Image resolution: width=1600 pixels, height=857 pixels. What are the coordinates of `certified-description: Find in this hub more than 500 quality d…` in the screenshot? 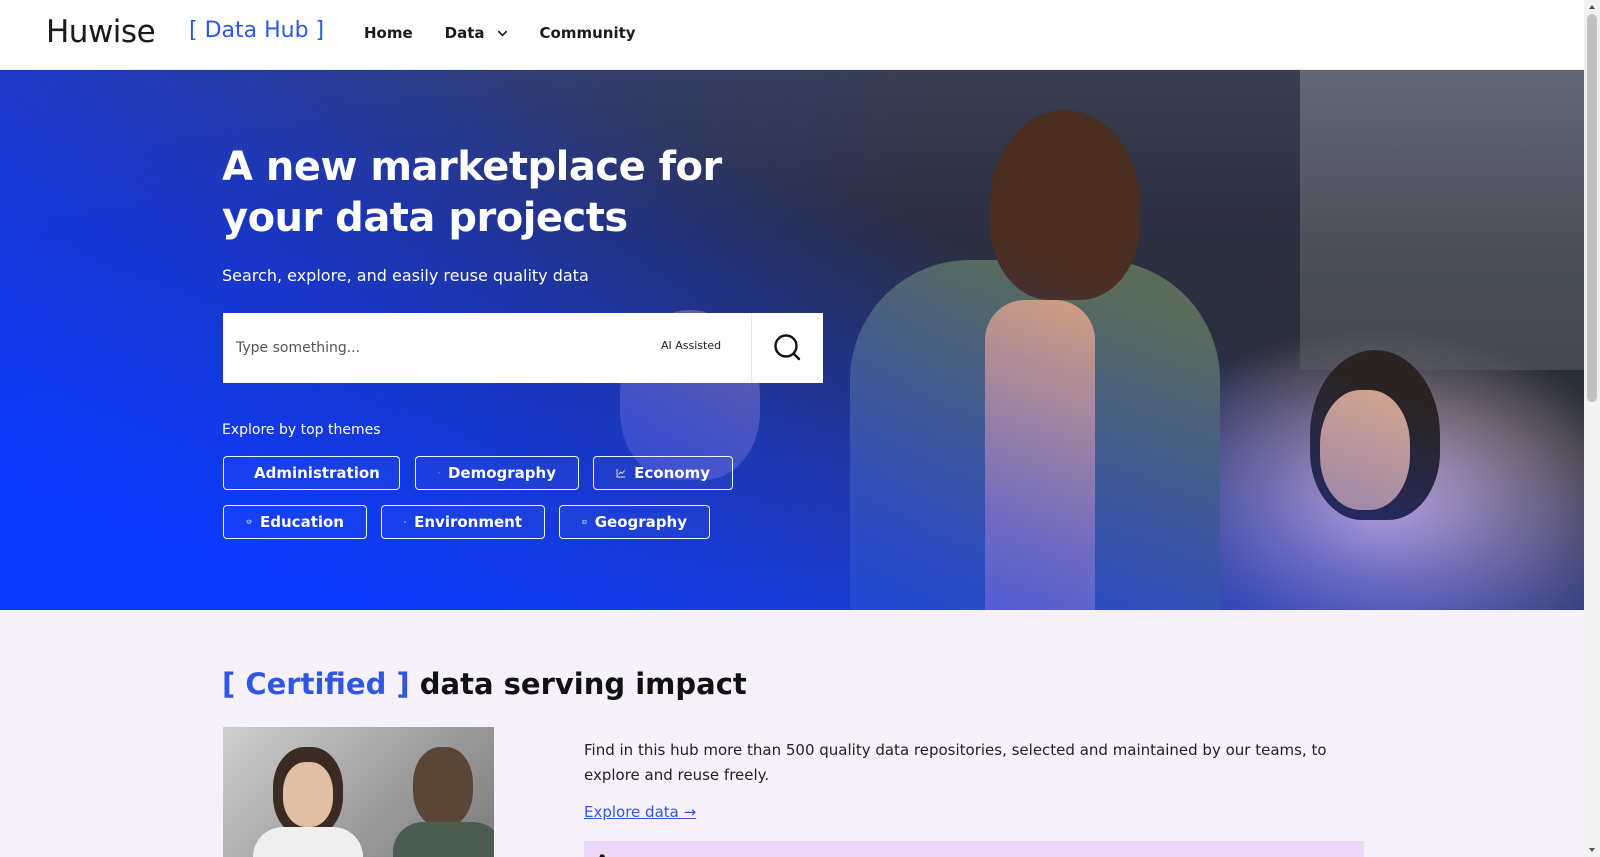 It's located at (955, 762).